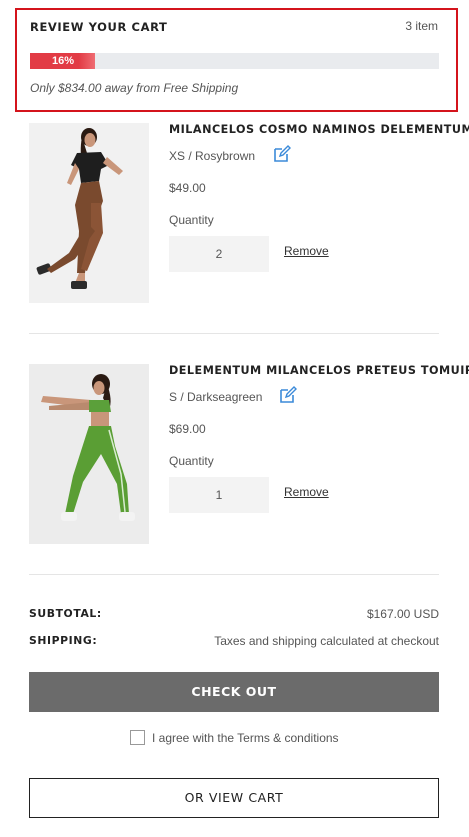  I want to click on shipping-label: SHIPPING:, so click(63, 640).